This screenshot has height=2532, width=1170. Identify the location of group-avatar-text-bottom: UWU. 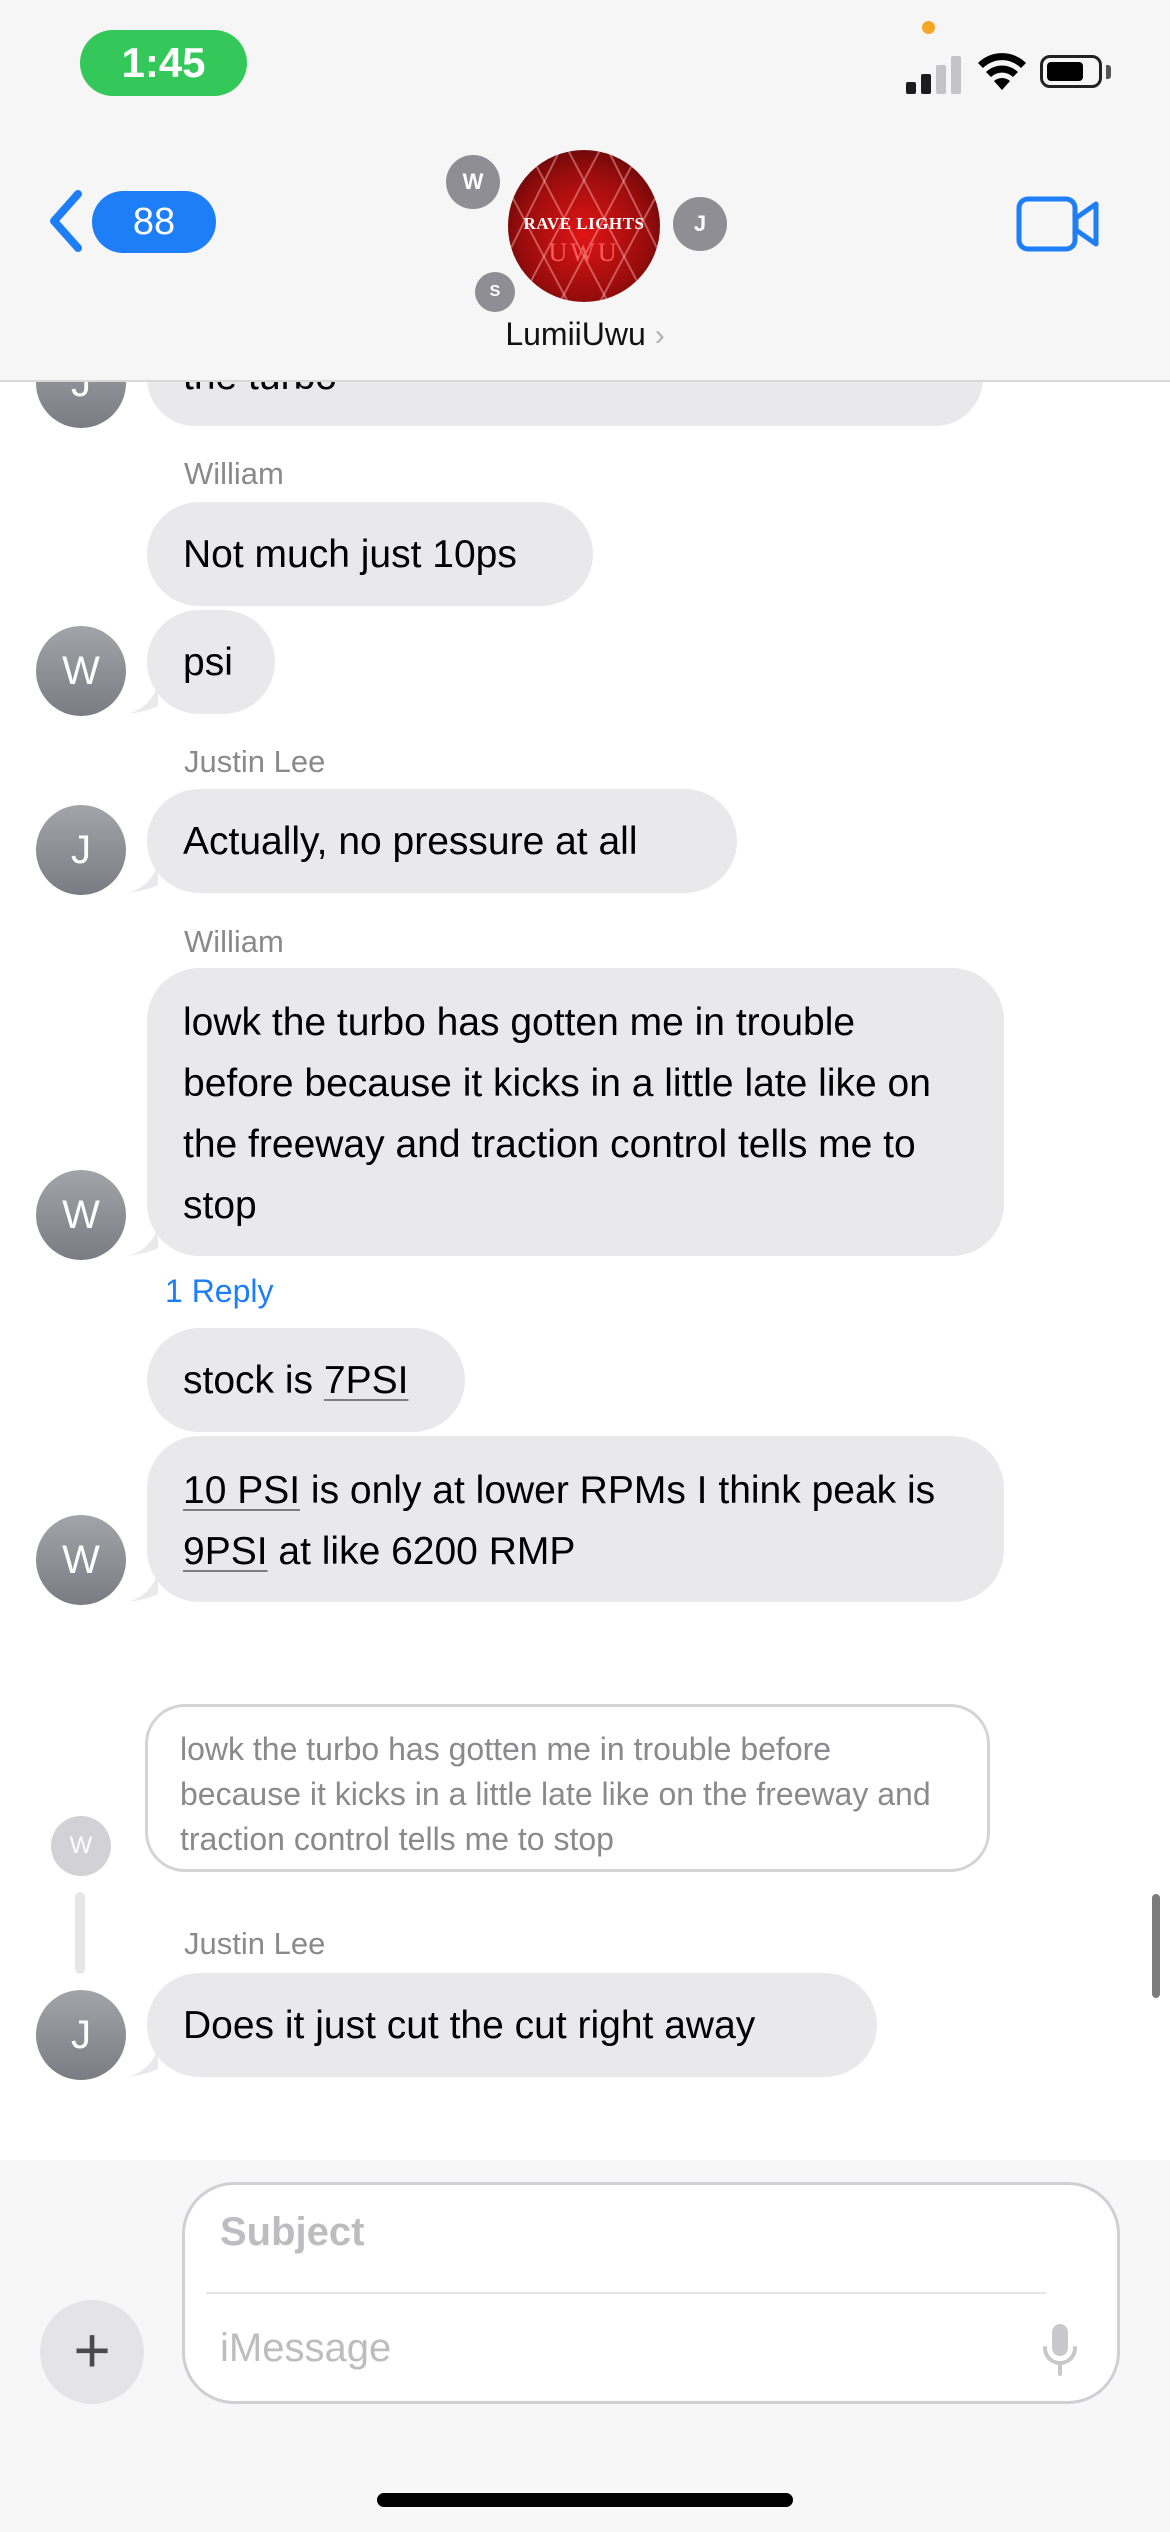
(584, 252).